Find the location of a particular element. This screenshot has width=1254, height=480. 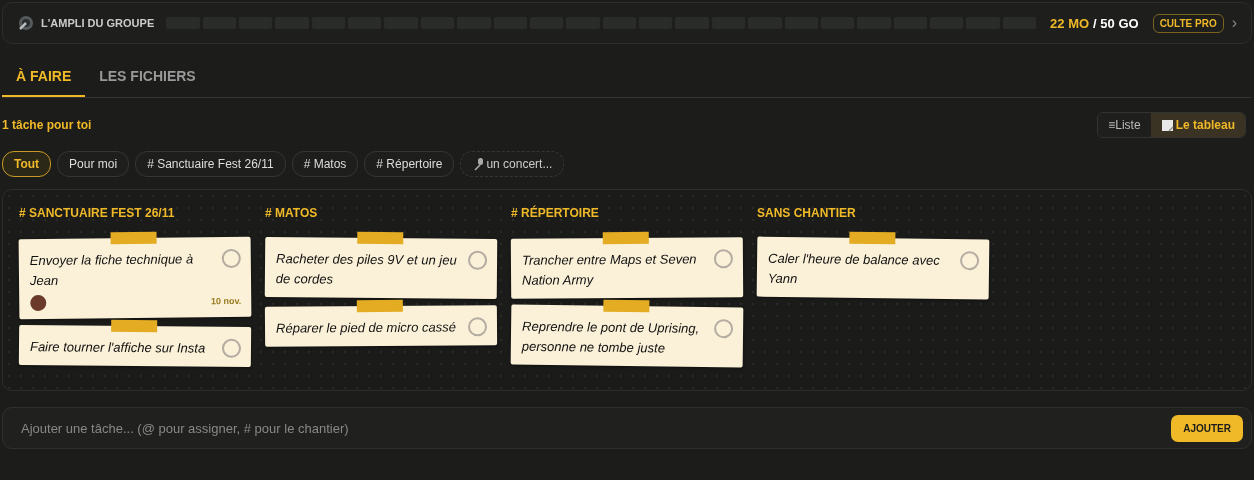

task-text: Faire tourner l'affiche sur Insta is located at coordinates (118, 348).